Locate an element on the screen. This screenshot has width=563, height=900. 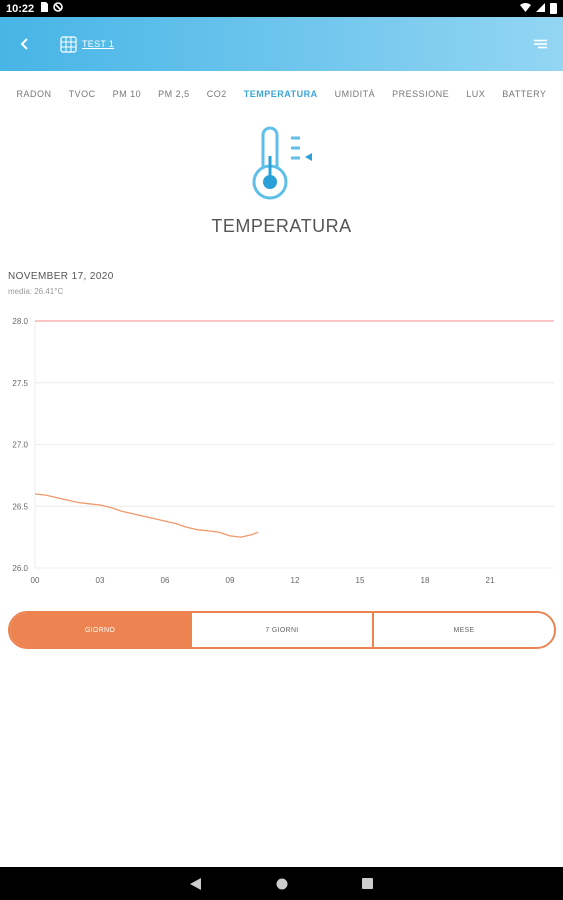
x-tick-label: 15 is located at coordinates (360, 580).